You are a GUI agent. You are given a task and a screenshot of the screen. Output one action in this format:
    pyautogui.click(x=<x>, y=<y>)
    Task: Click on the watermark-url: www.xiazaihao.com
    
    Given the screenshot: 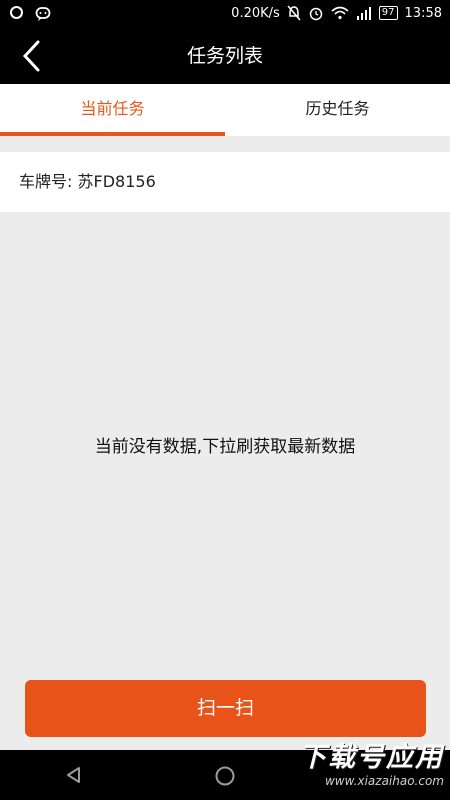 What is the action you would take?
    pyautogui.click(x=384, y=781)
    